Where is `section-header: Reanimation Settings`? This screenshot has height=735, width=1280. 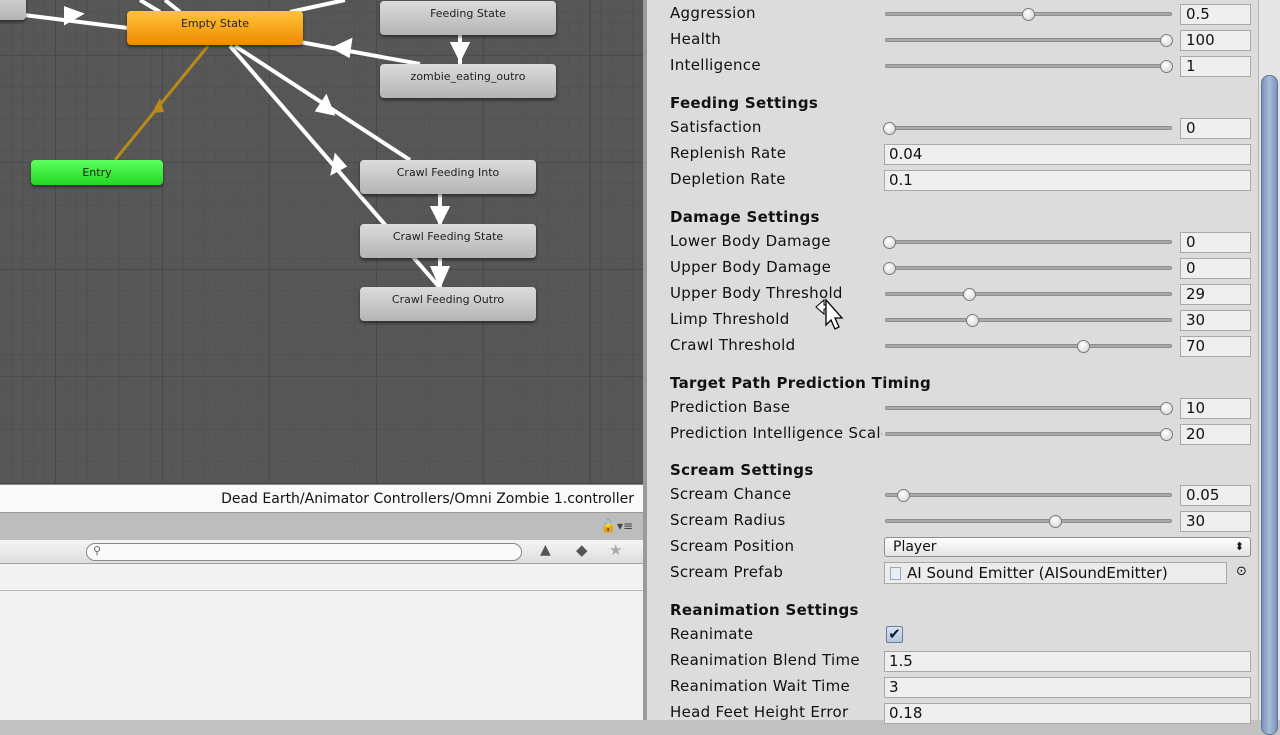
section-header: Reanimation Settings is located at coordinates (764, 610).